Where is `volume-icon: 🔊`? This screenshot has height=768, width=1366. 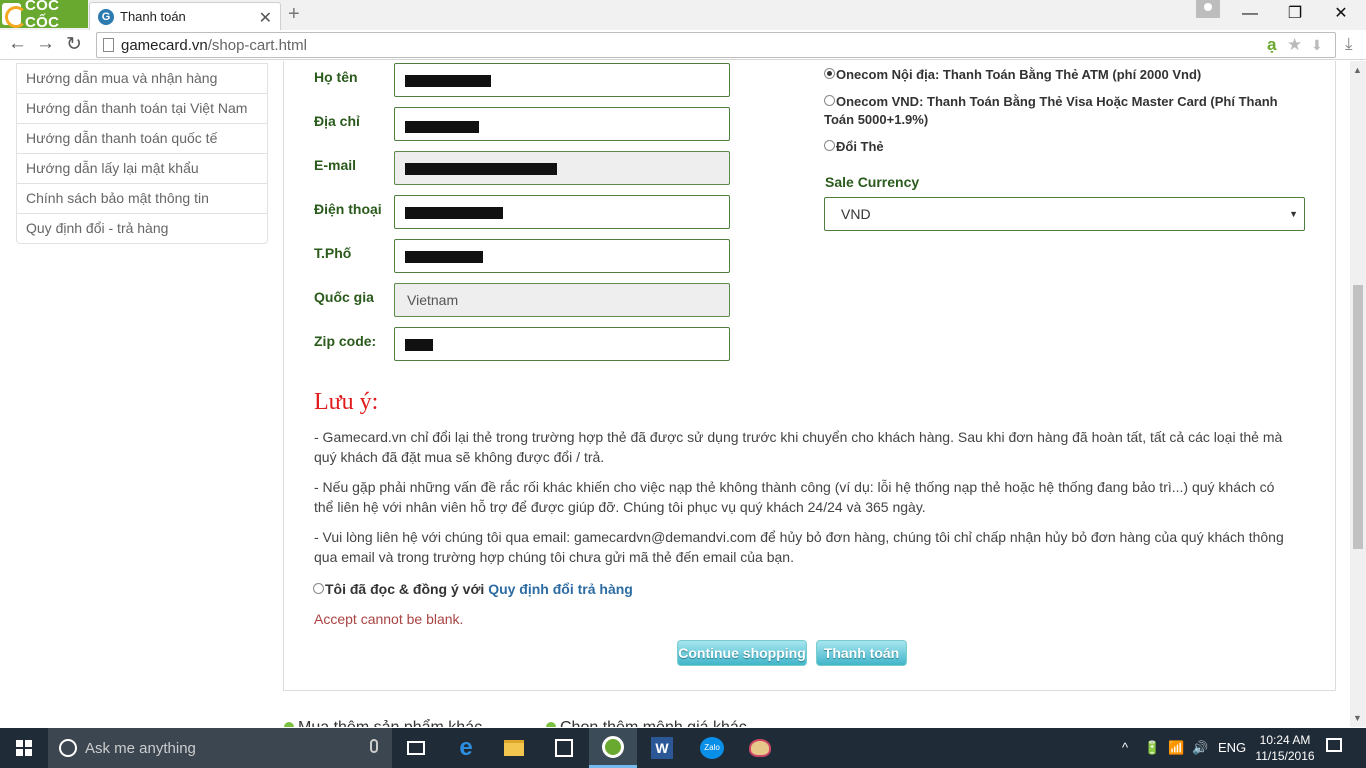
volume-icon: 🔊 is located at coordinates (1200, 748).